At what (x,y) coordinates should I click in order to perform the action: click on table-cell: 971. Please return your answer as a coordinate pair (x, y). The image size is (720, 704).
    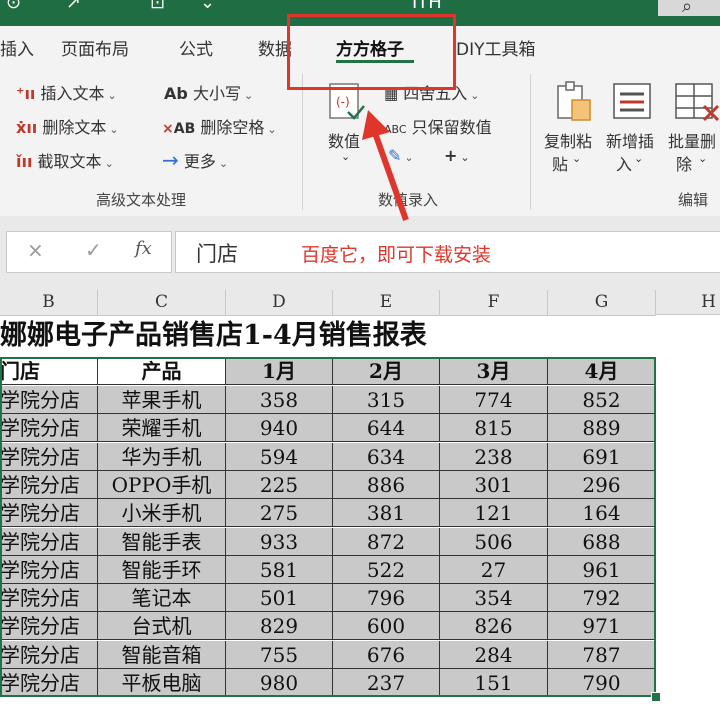
    Looking at the image, I should click on (602, 626).